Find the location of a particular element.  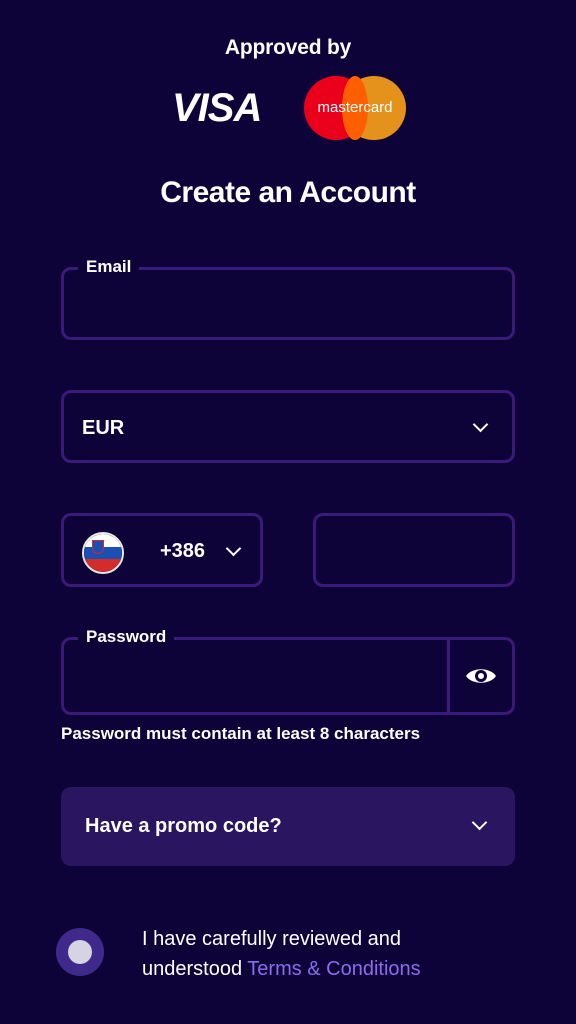

mastercard-logo: mastercard is located at coordinates (355, 108).